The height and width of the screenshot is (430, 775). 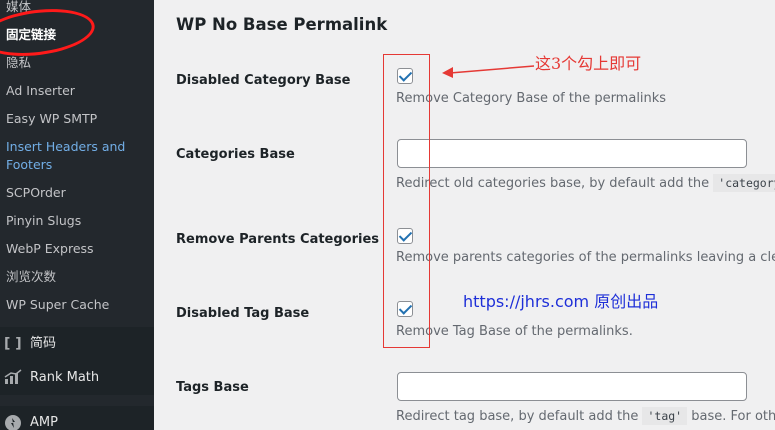 What do you see at coordinates (744, 183) in the screenshot?
I see `desc-categories-base-code: 'category'` at bounding box center [744, 183].